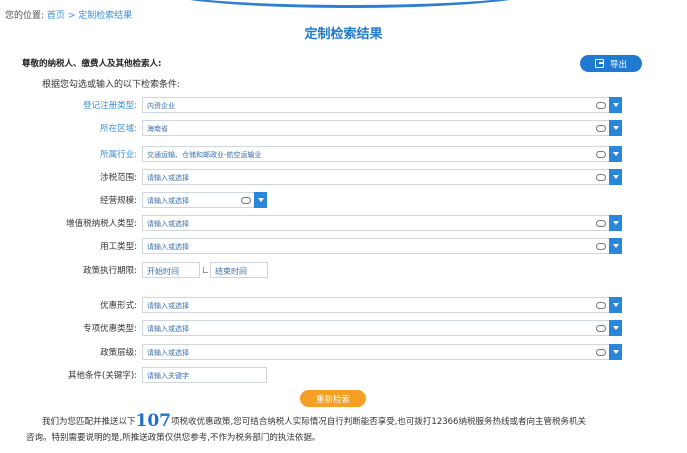  Describe the element at coordinates (343, 34) in the screenshot. I see `page-title: 定制检索结果` at that location.